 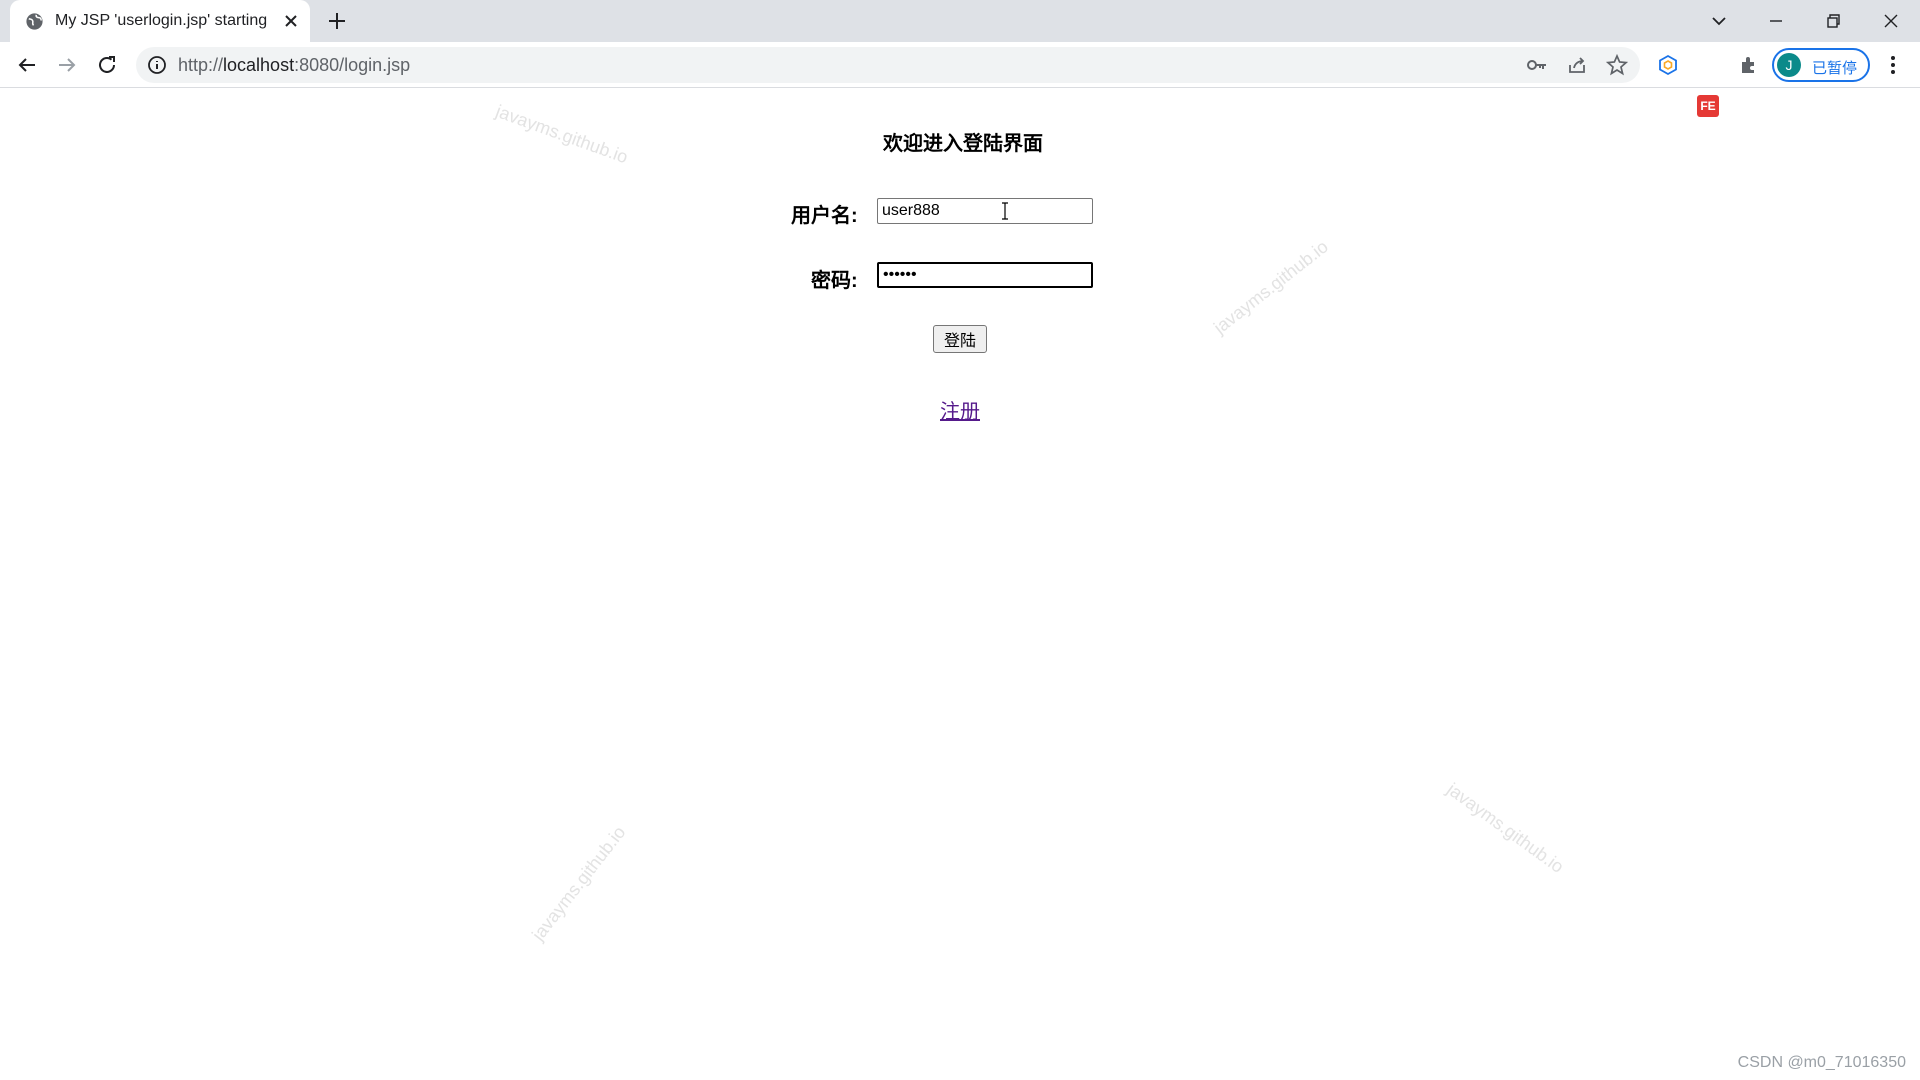 What do you see at coordinates (960, 409) in the screenshot?
I see `register-link: 注册` at bounding box center [960, 409].